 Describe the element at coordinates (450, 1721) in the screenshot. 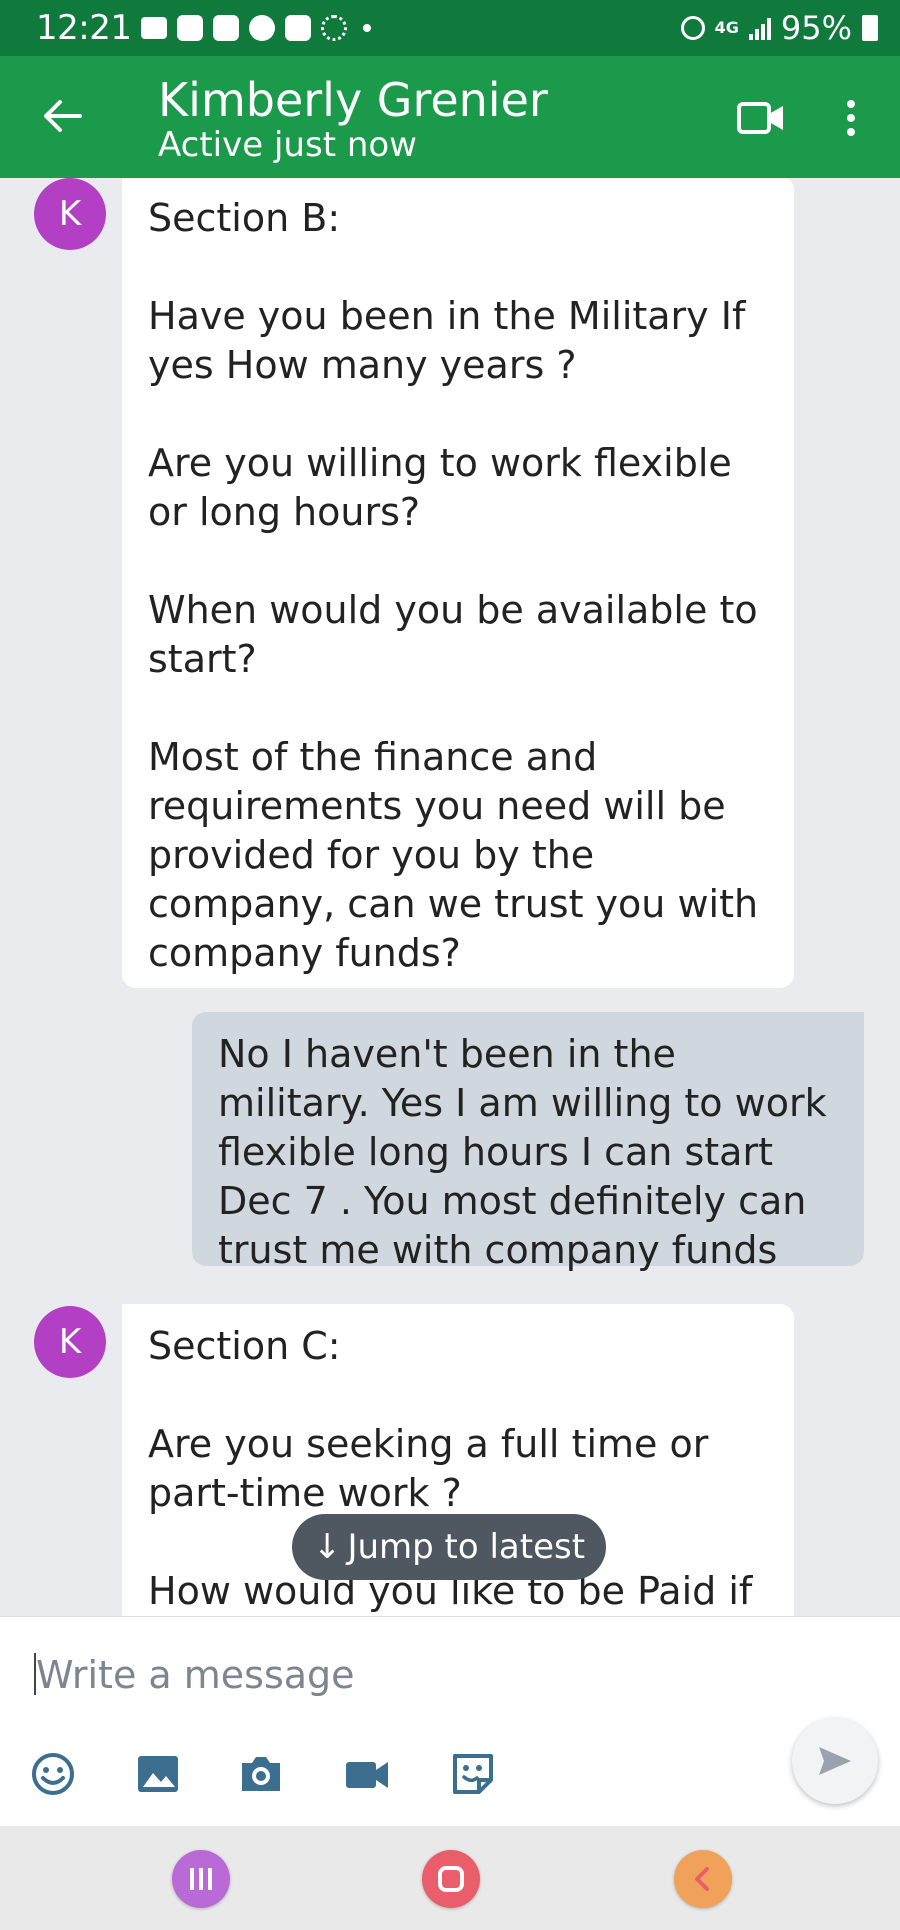

I see `composer` at that location.